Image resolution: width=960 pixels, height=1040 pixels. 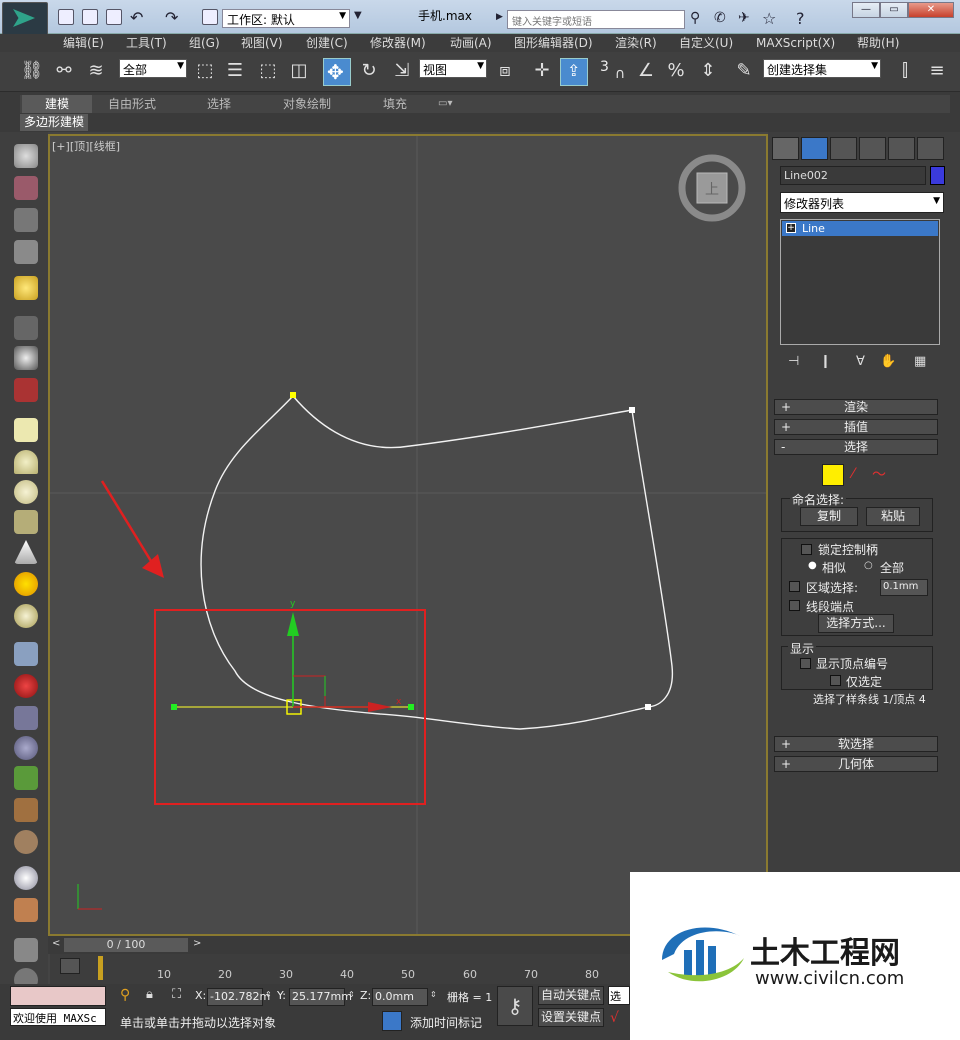 I want to click on time-prev-icon: <, so click(x=56, y=943).